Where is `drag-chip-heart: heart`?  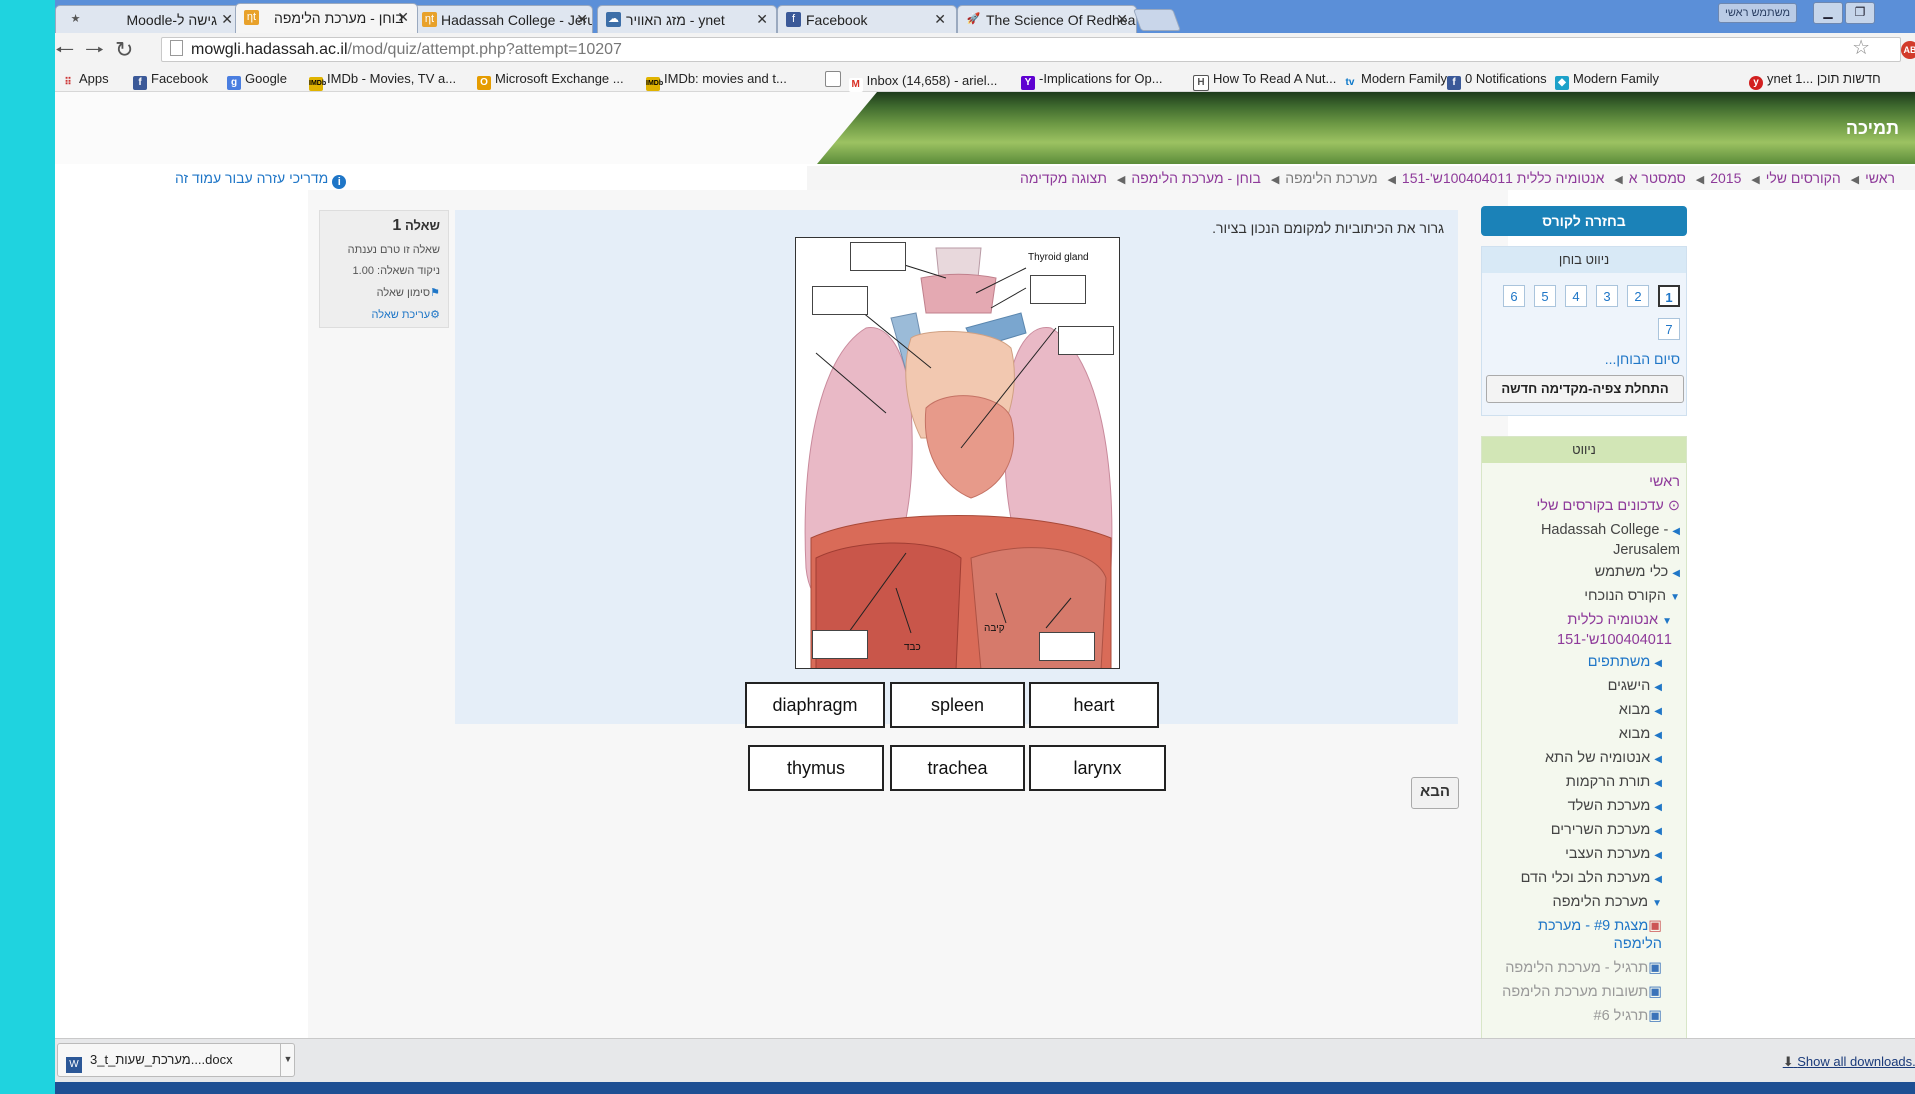 drag-chip-heart: heart is located at coordinates (1094, 705).